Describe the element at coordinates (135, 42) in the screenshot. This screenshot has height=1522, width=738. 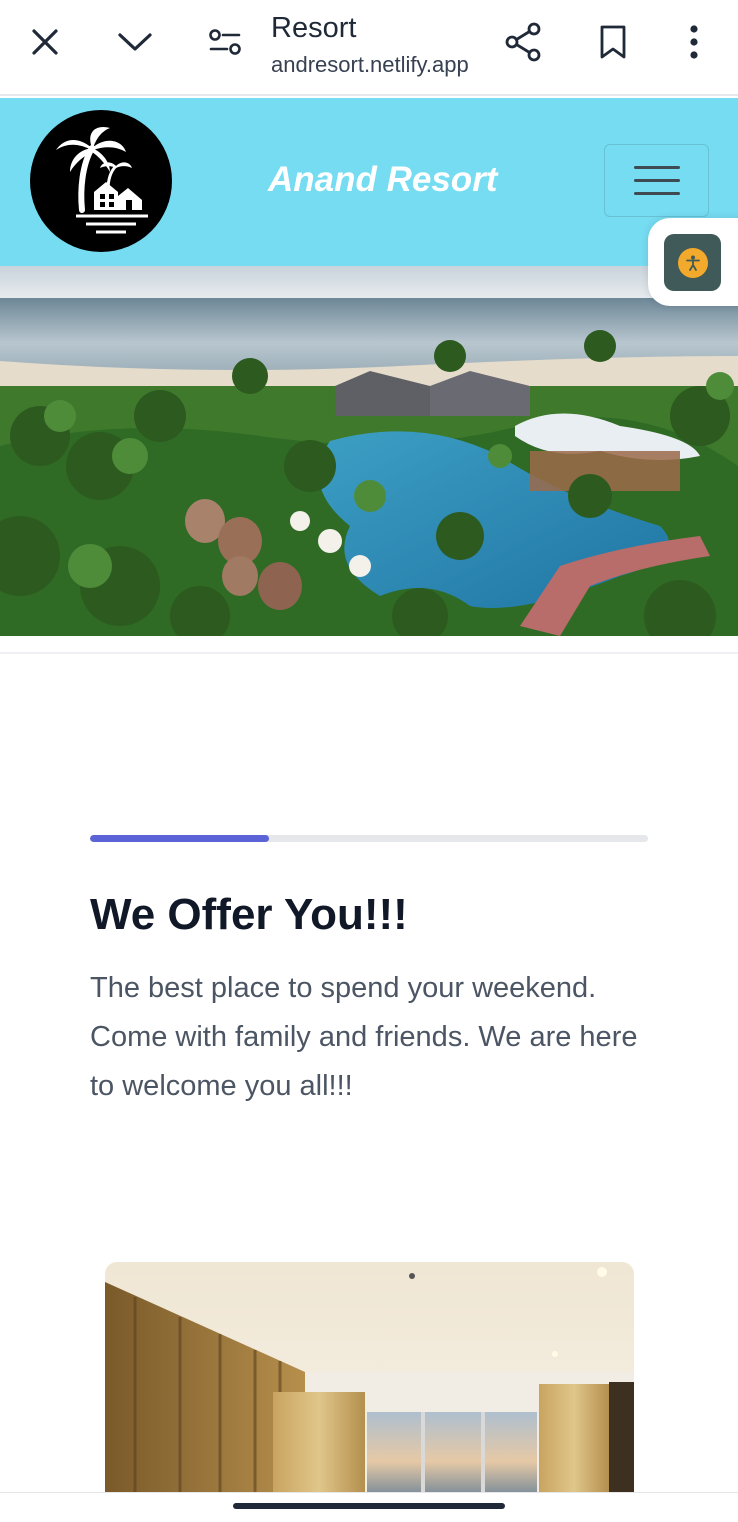
I see `chevron-down-icon` at that location.